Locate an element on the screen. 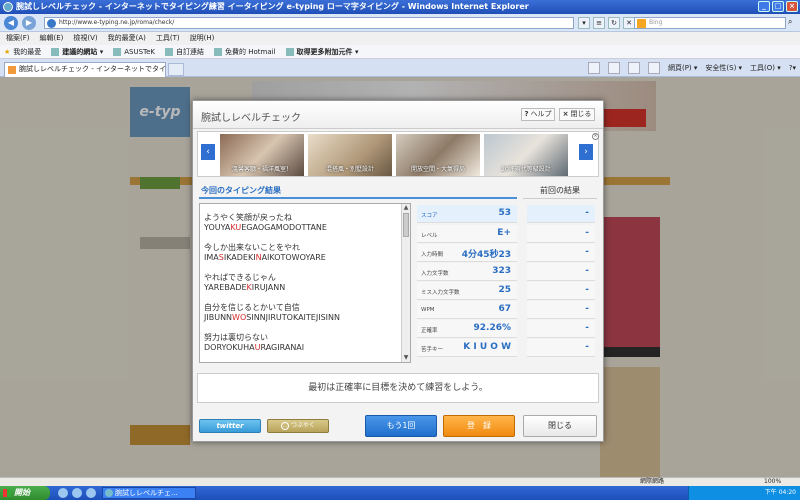  search-field: Bing is located at coordinates (710, 23).